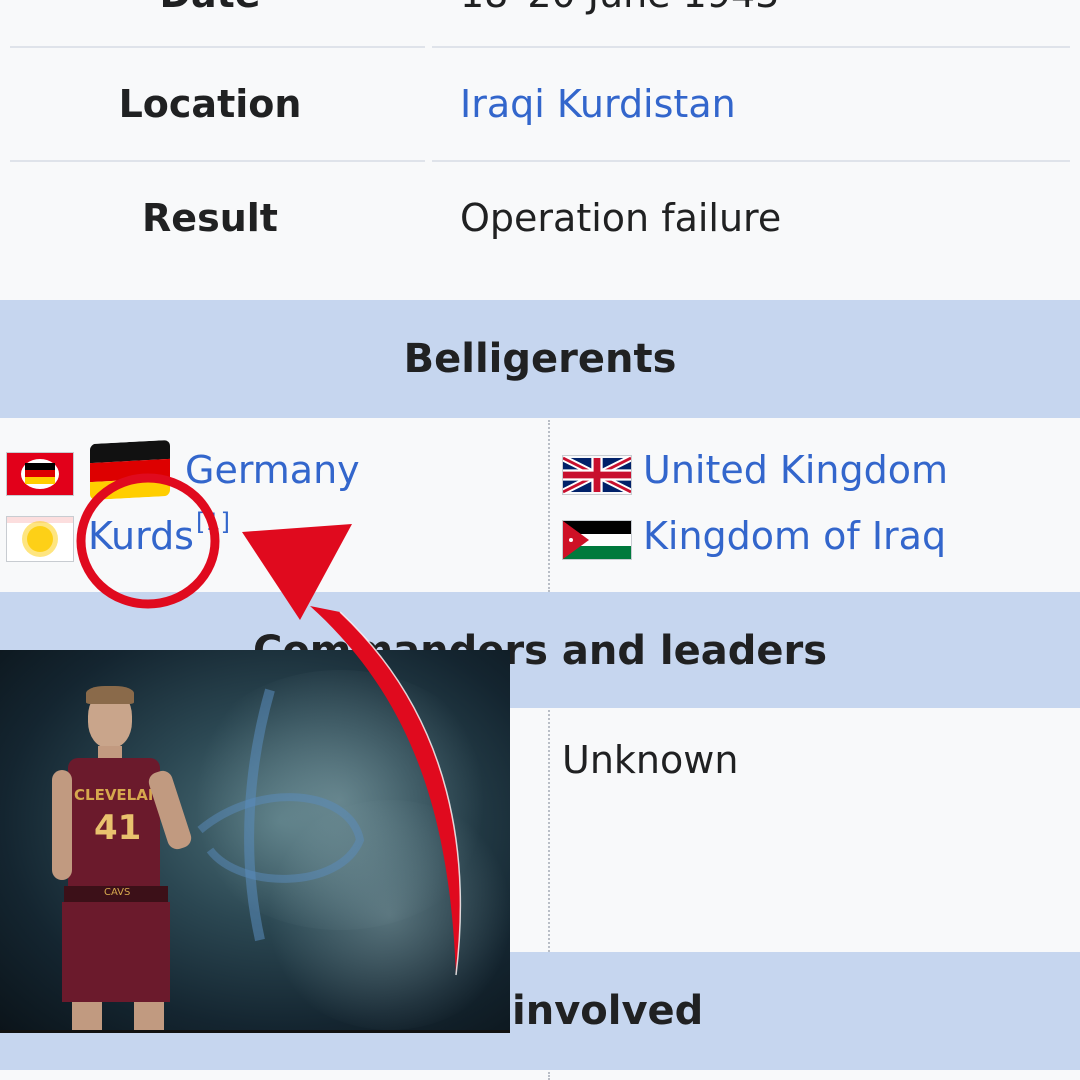 The image size is (1080, 1080). Describe the element at coordinates (148, 541) in the screenshot. I see `highlight-circle` at that location.